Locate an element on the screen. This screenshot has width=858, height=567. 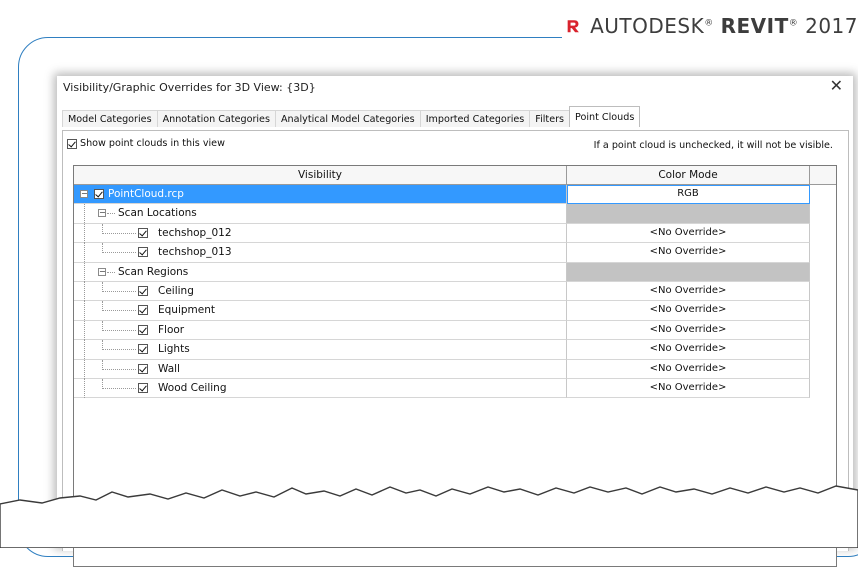
tree-row: − PointCloud.rcp RGB is located at coordinates (455, 195).